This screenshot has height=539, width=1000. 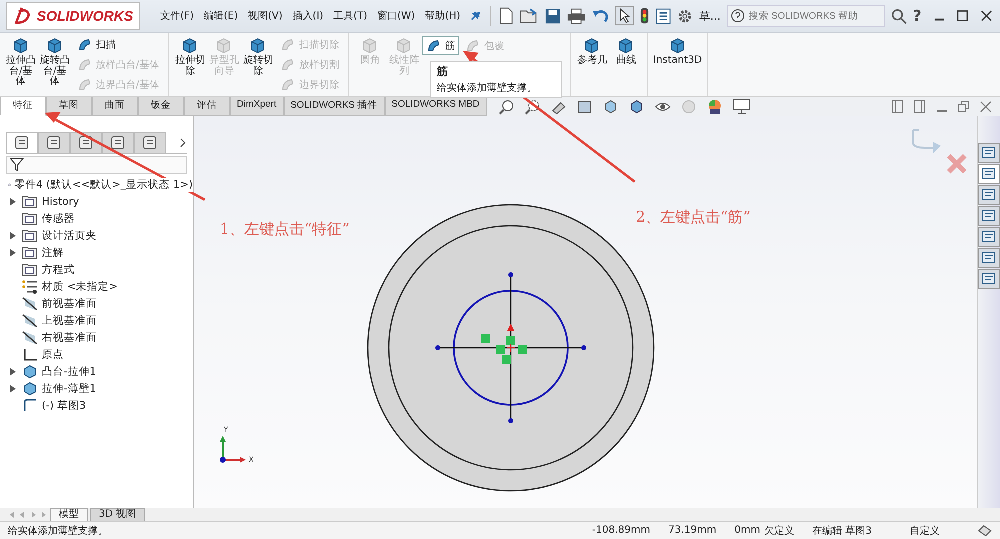 What do you see at coordinates (308, 16) in the screenshot?
I see `menu-item: 插入(I)` at bounding box center [308, 16].